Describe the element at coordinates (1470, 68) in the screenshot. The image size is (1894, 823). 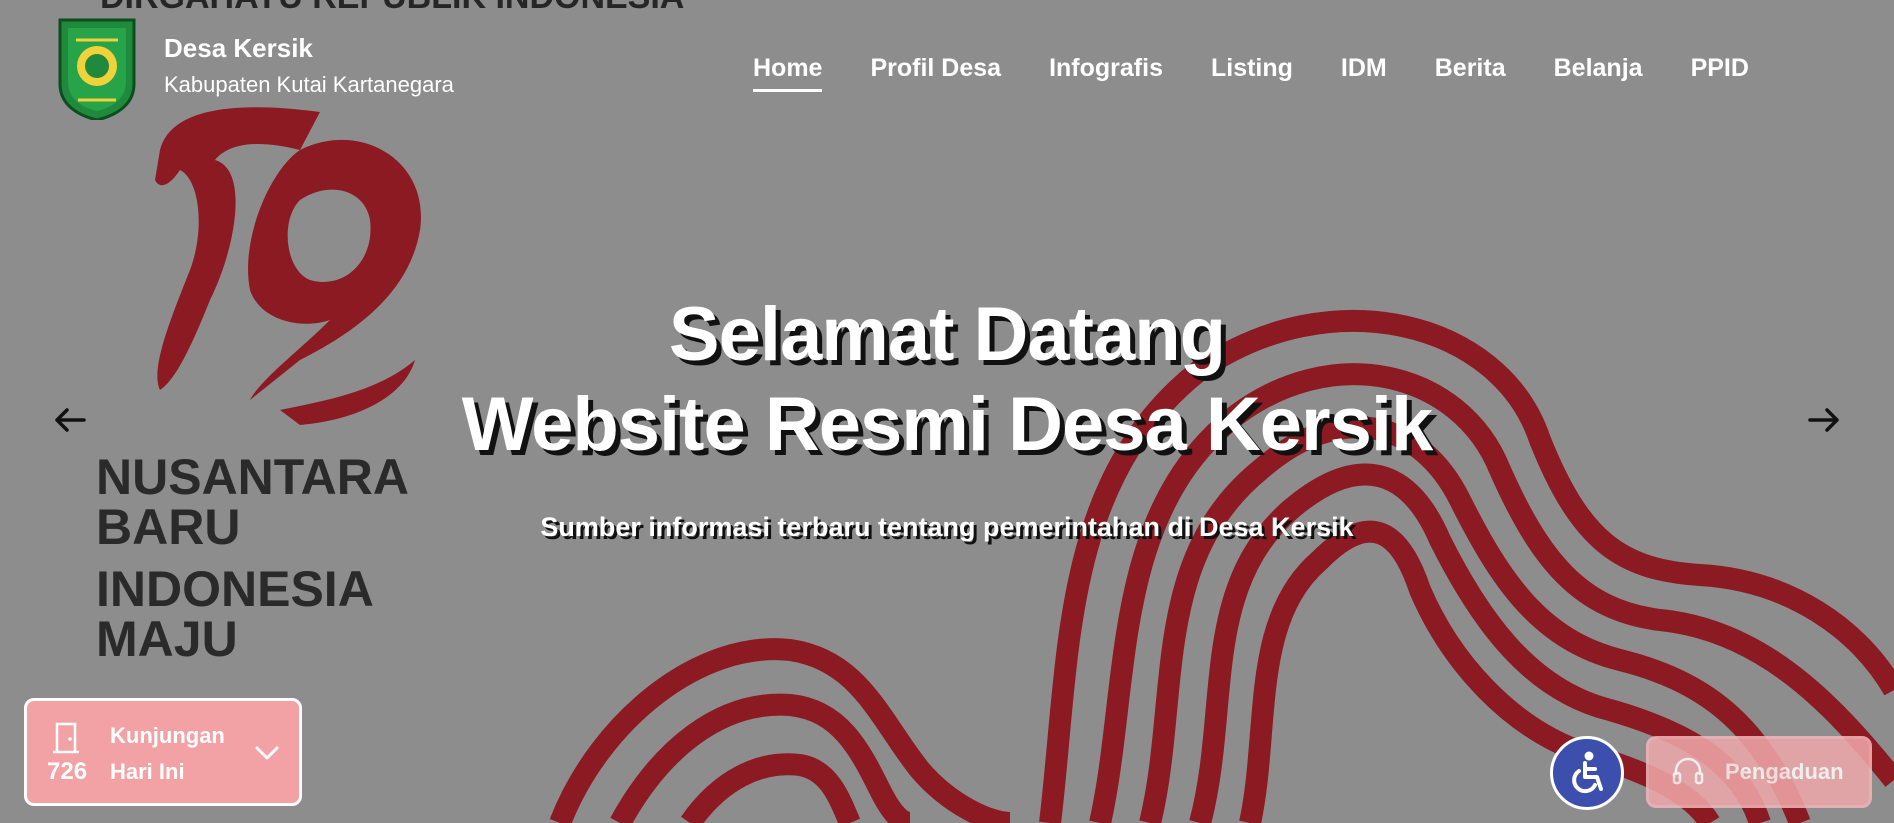
I see `nav-berita: Berita` at that location.